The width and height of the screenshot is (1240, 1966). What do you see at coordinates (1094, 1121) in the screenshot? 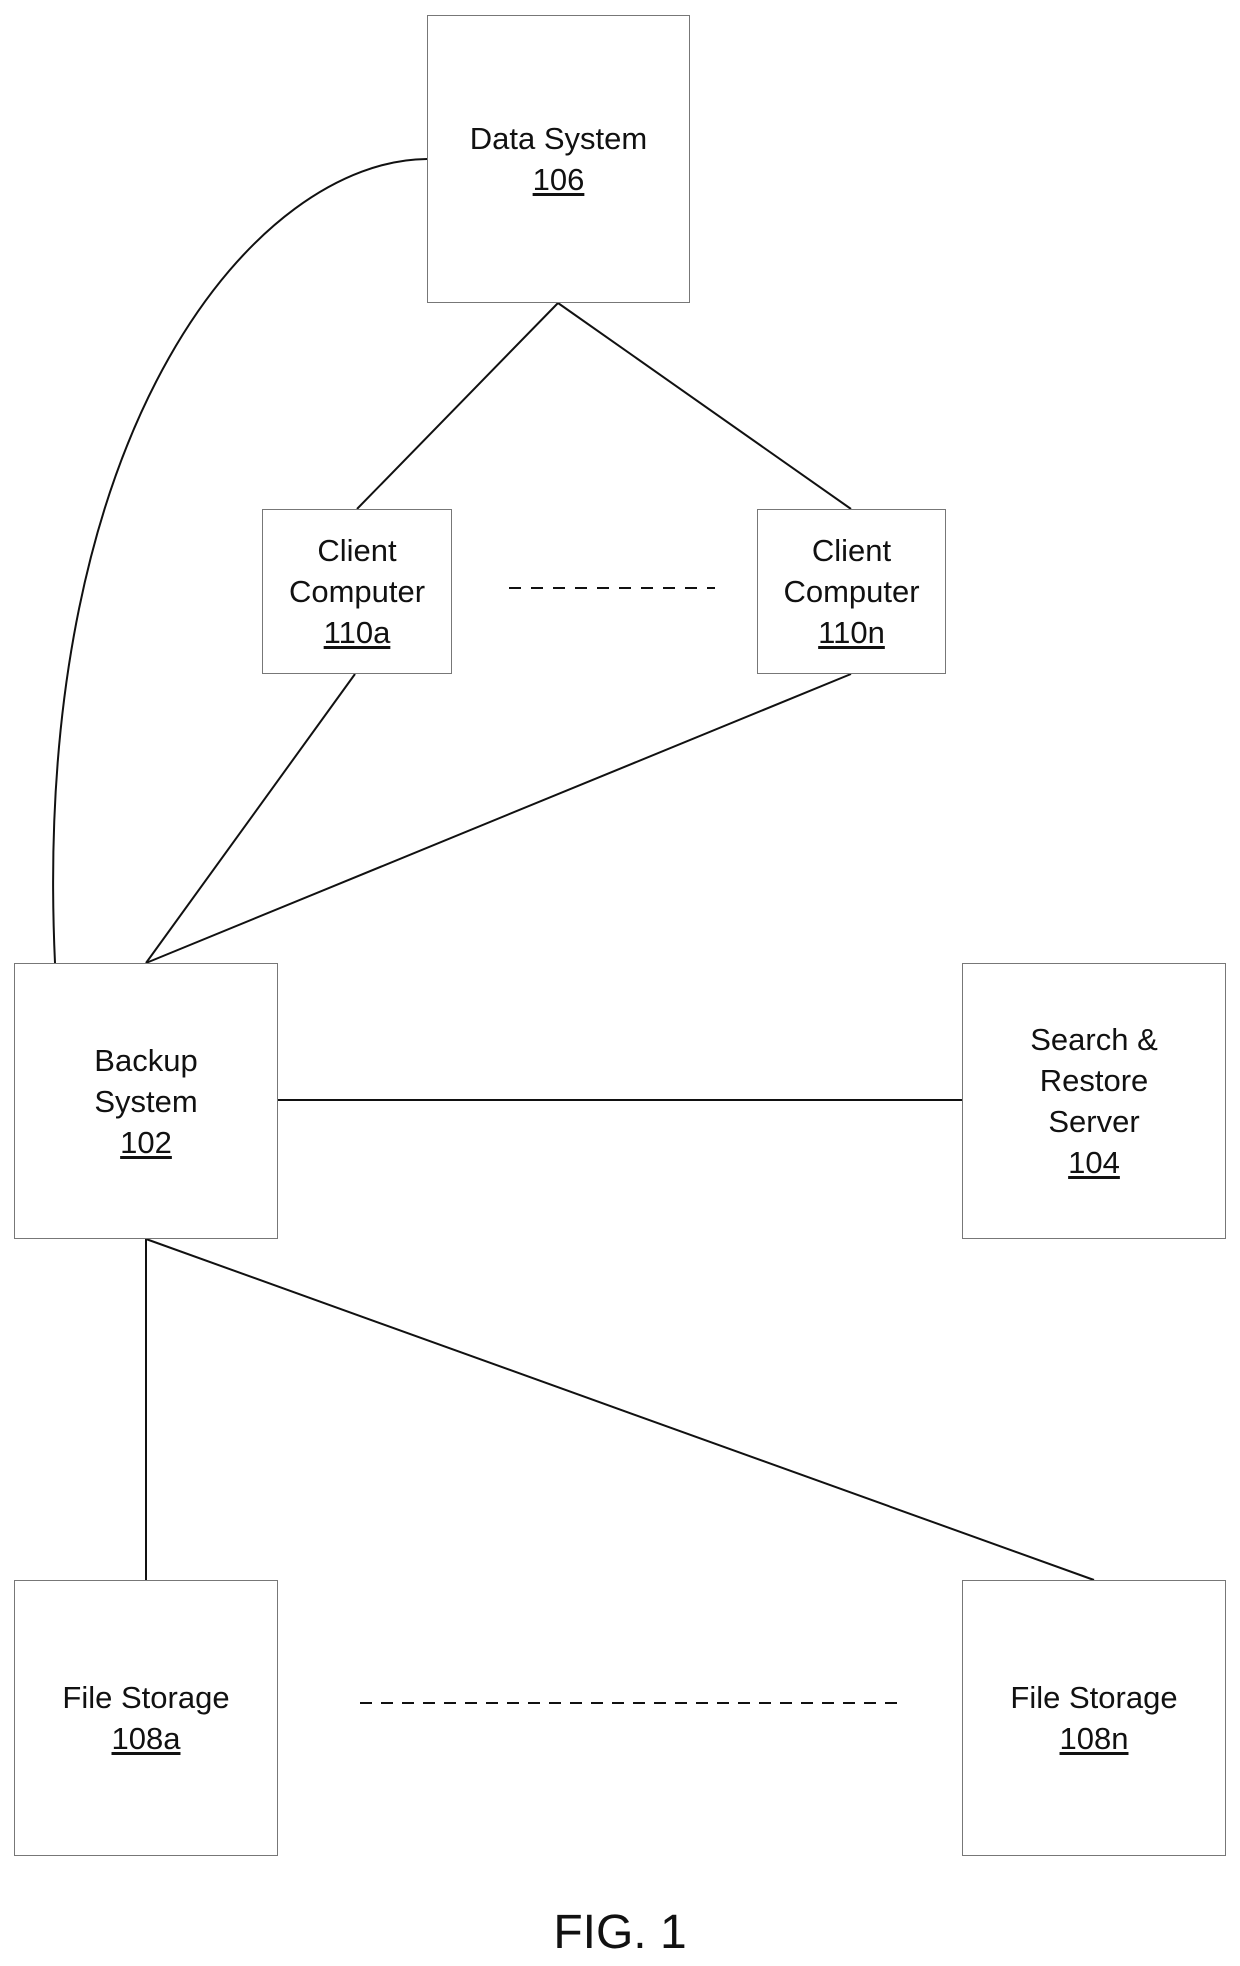
I see `search-label-line3: Server` at bounding box center [1094, 1121].